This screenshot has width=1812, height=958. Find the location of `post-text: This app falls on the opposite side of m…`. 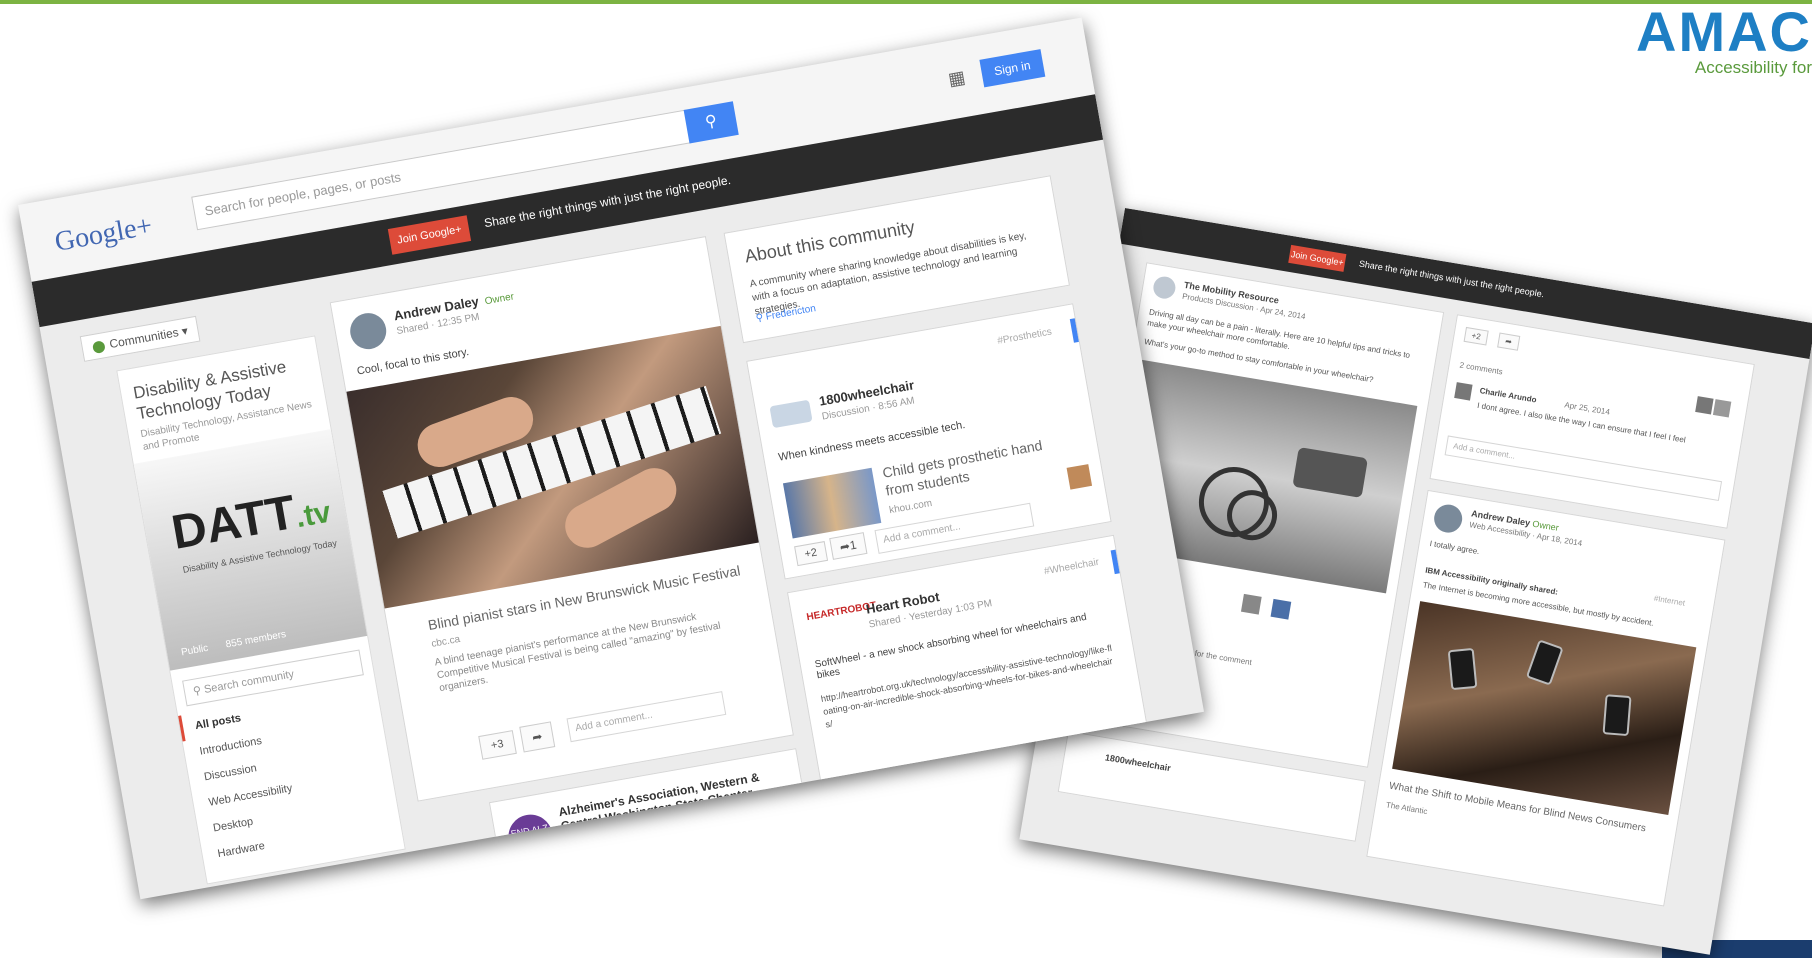

post-text: This app falls on the opposite side of m… is located at coordinates (663, 851).